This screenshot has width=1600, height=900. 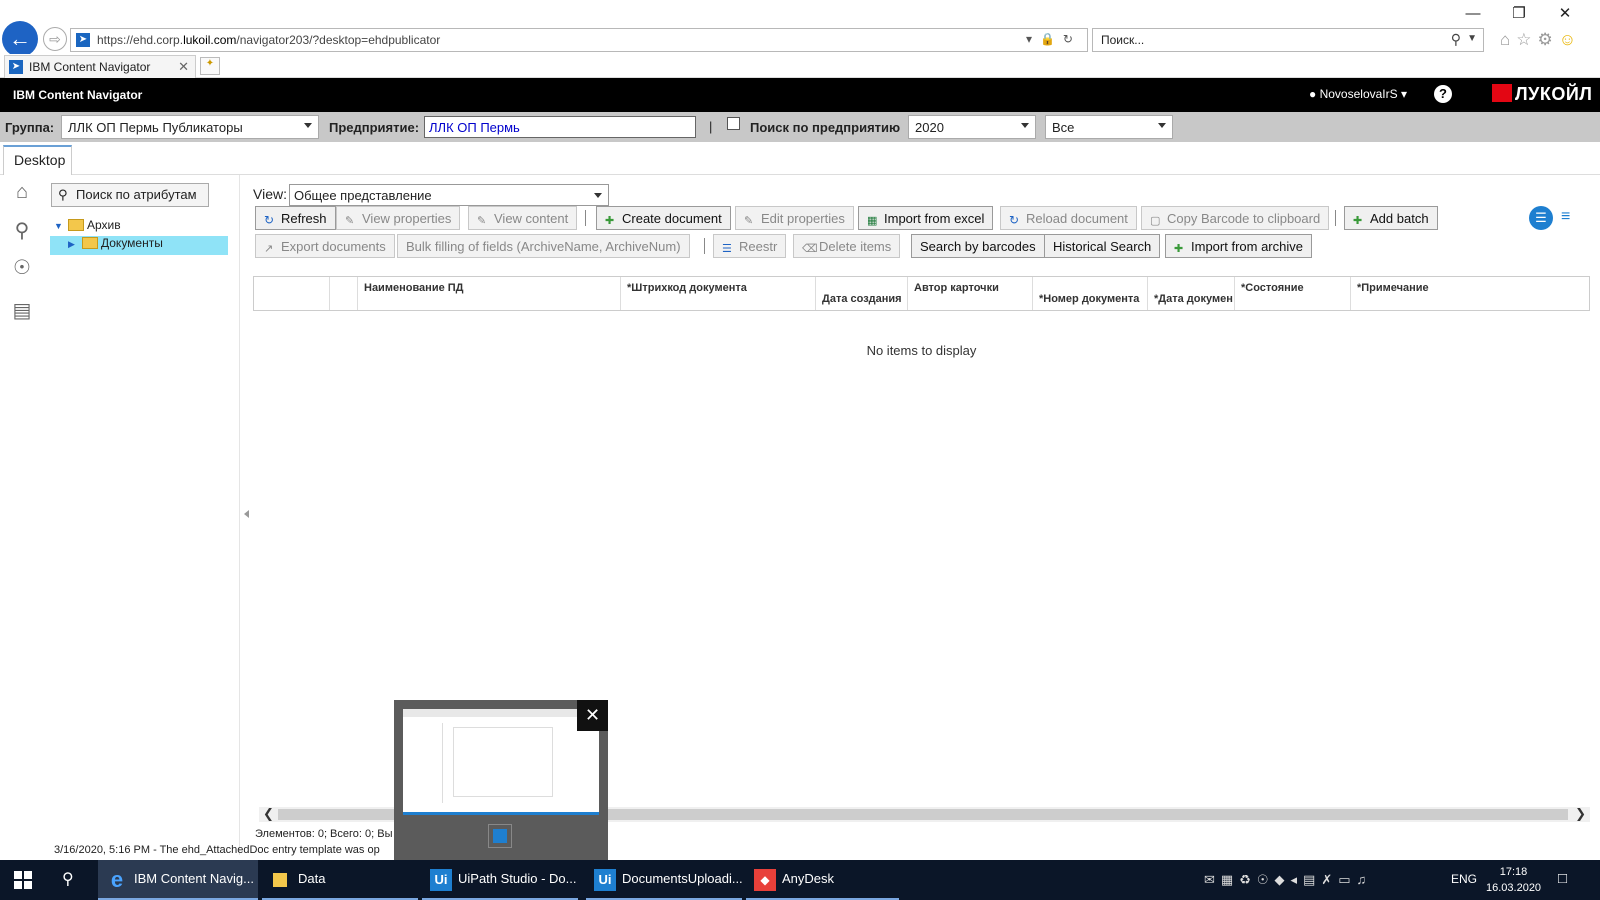 I want to click on tree-item-archive: ▼ Архив, so click(x=144, y=227).